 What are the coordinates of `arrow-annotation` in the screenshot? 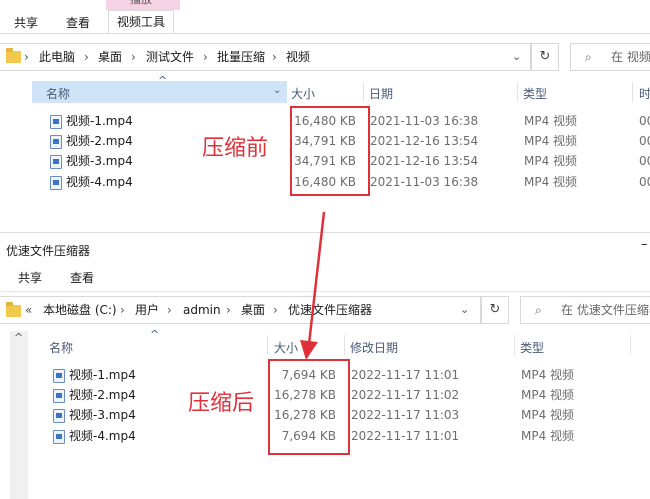 It's located at (313, 285).